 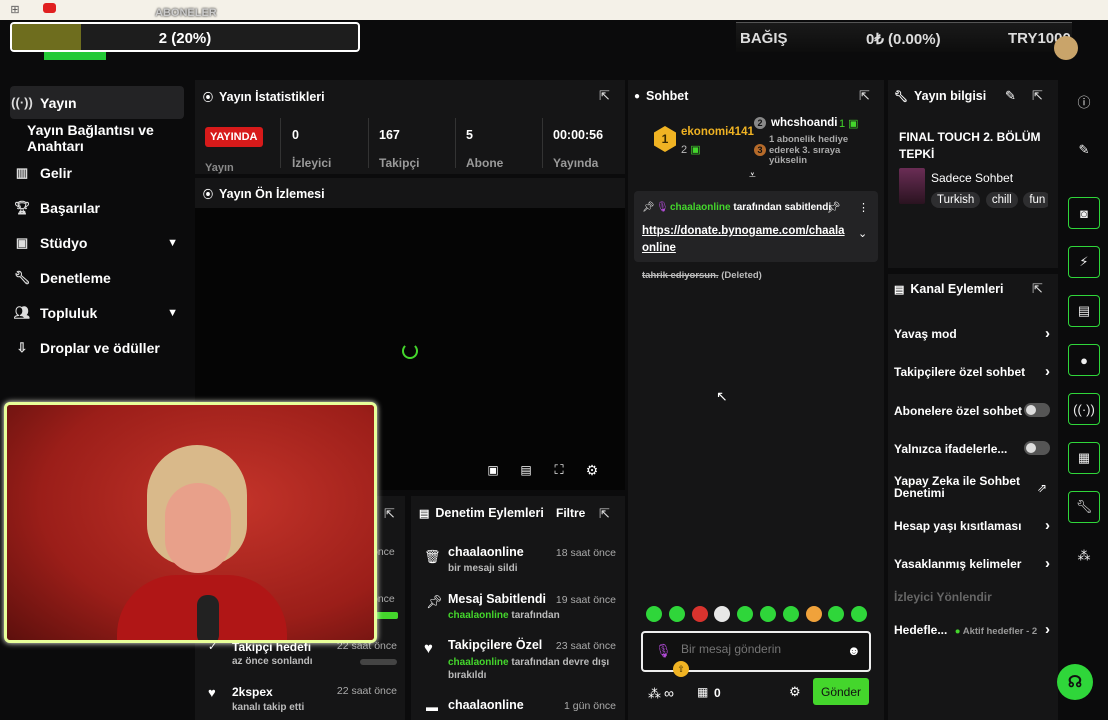 I want to click on emoji-icon: ☻, so click(x=854, y=650).